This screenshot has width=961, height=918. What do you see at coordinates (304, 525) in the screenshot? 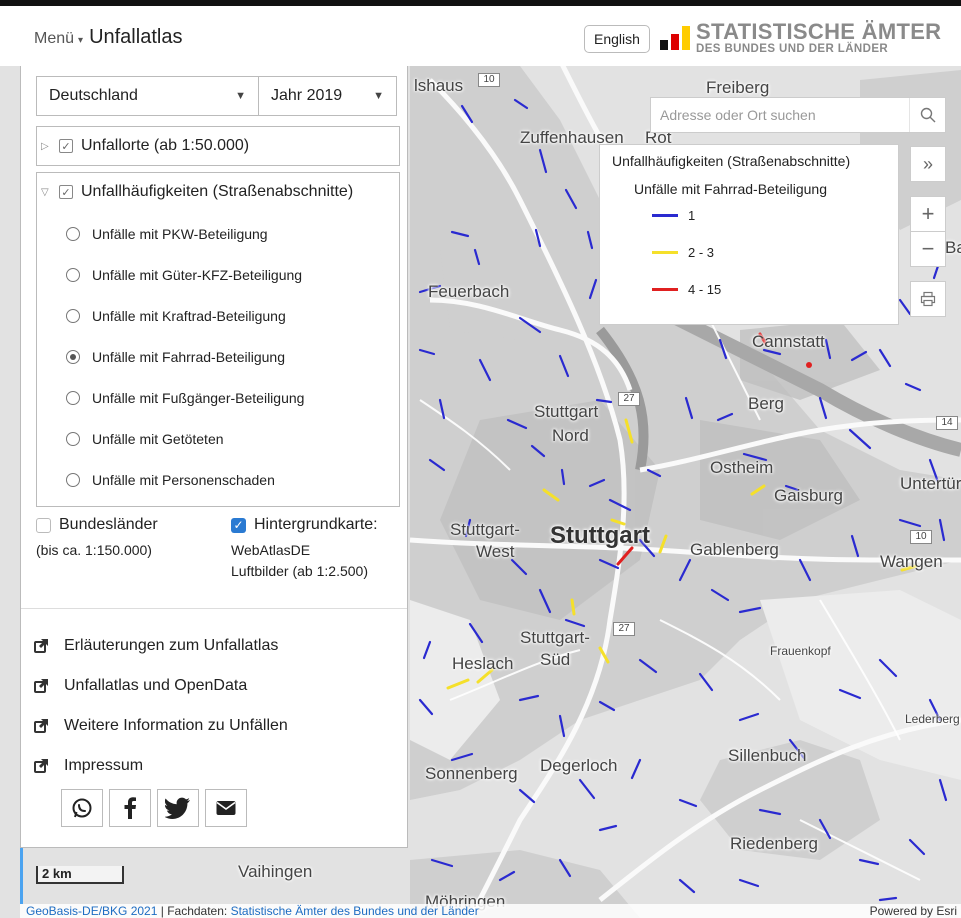
I see `hintergrund-toggle: ✓ Hintergrundkarte:` at bounding box center [304, 525].